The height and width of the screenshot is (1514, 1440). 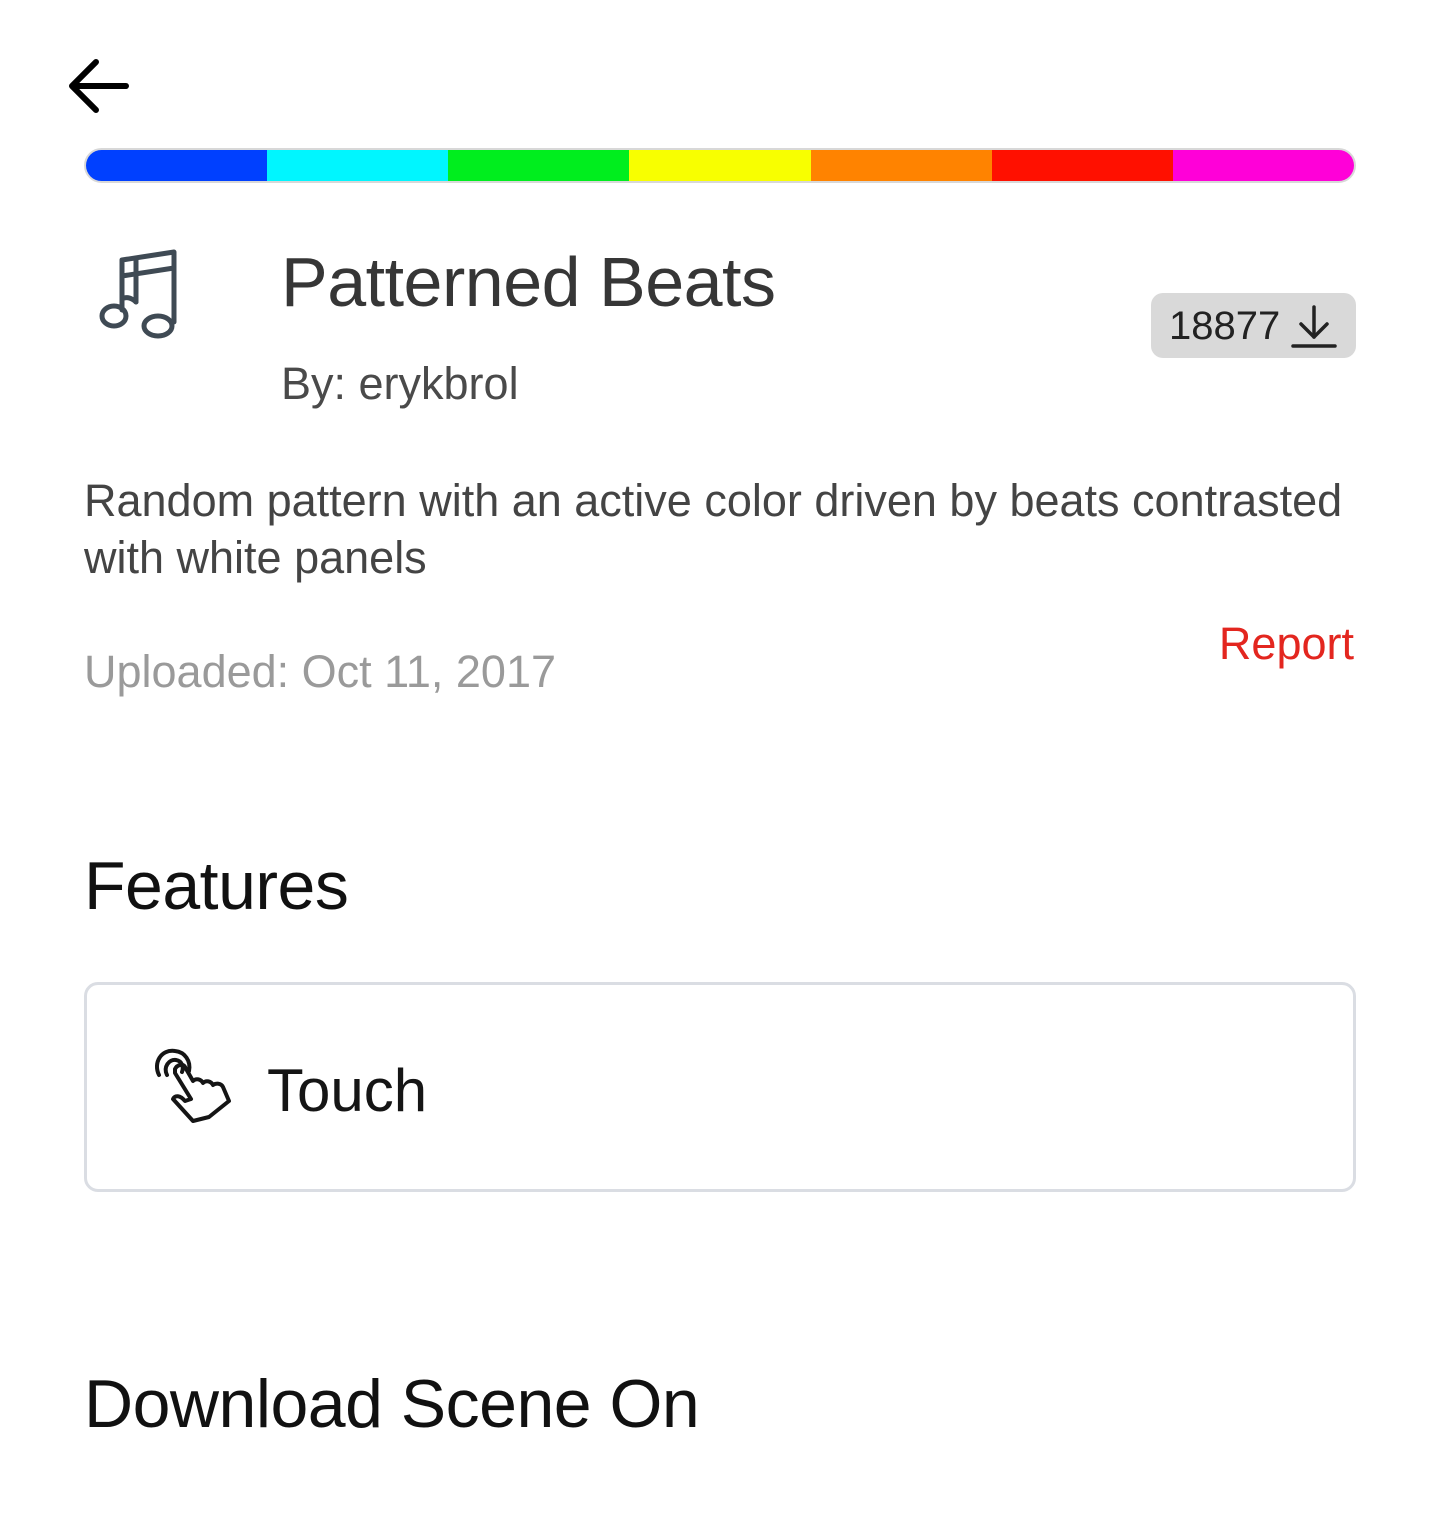 I want to click on arrow-left-icon, so click(x=99, y=86).